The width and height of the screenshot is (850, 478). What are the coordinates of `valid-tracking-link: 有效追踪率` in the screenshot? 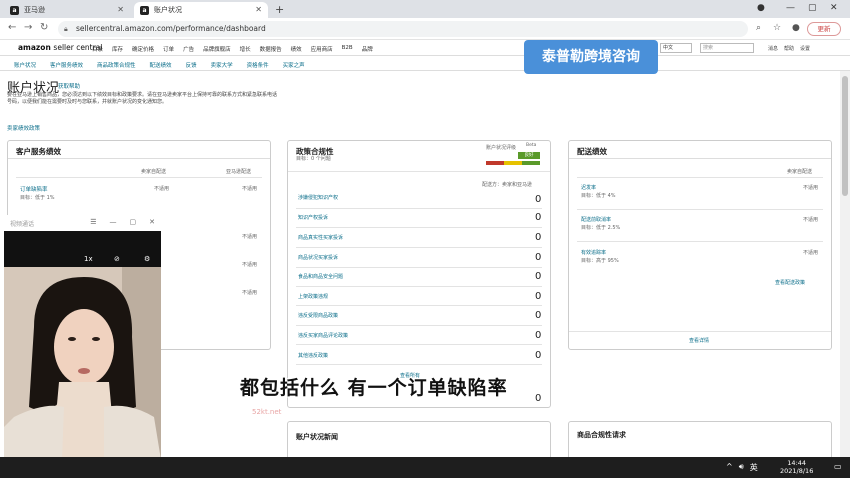 It's located at (593, 252).